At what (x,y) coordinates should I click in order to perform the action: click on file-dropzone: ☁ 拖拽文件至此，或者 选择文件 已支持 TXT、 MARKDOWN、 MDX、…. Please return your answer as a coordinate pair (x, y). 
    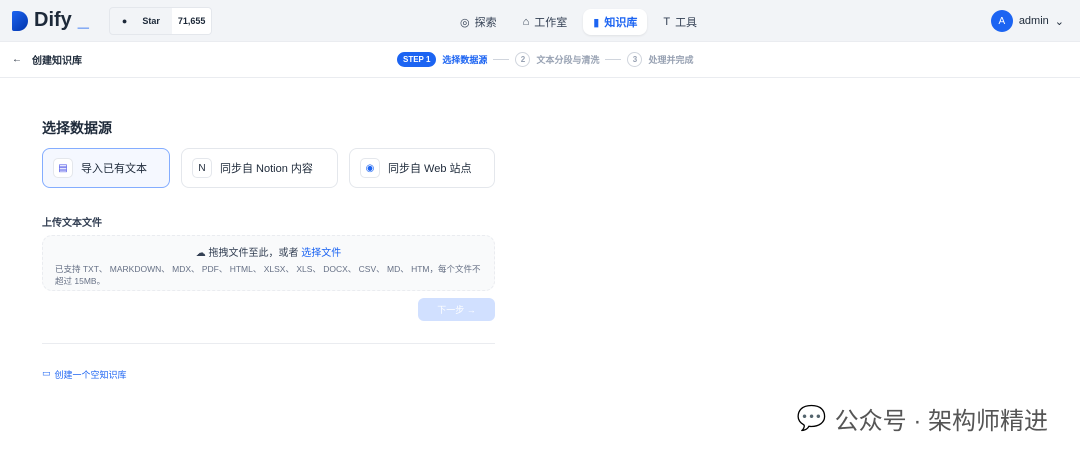
    Looking at the image, I should click on (268, 263).